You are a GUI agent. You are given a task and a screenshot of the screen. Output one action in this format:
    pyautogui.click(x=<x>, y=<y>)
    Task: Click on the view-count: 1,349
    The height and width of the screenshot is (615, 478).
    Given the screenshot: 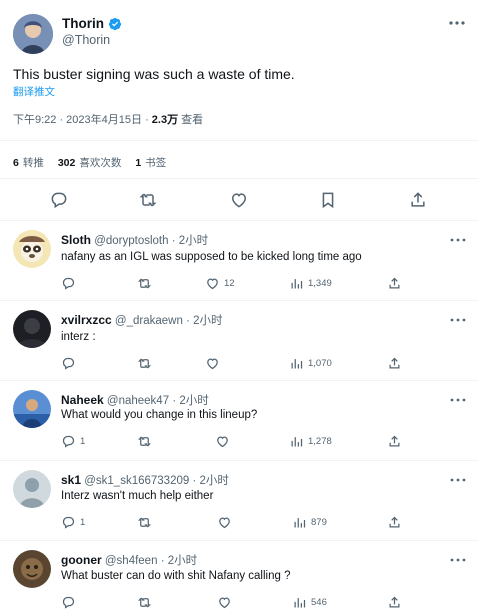 What is the action you would take?
    pyautogui.click(x=320, y=283)
    